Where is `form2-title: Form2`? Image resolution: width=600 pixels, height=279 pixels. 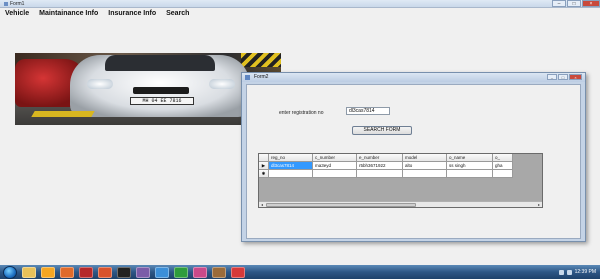
form2-title: Form2 is located at coordinates (261, 77).